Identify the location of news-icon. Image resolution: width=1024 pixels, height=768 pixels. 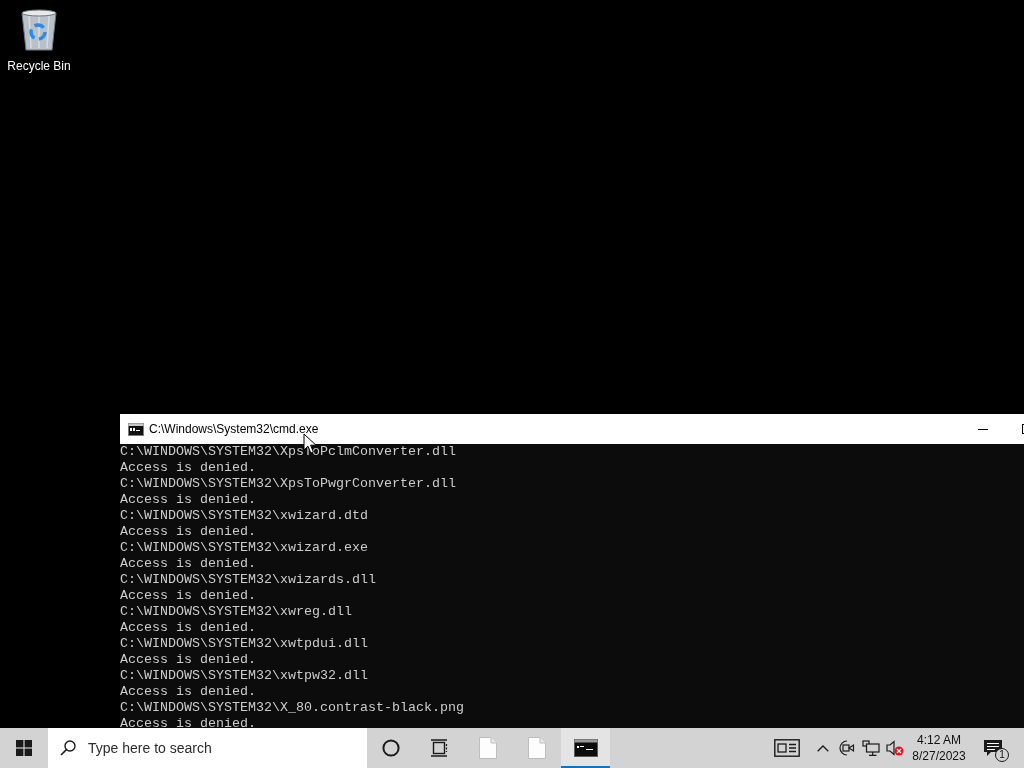
(787, 748).